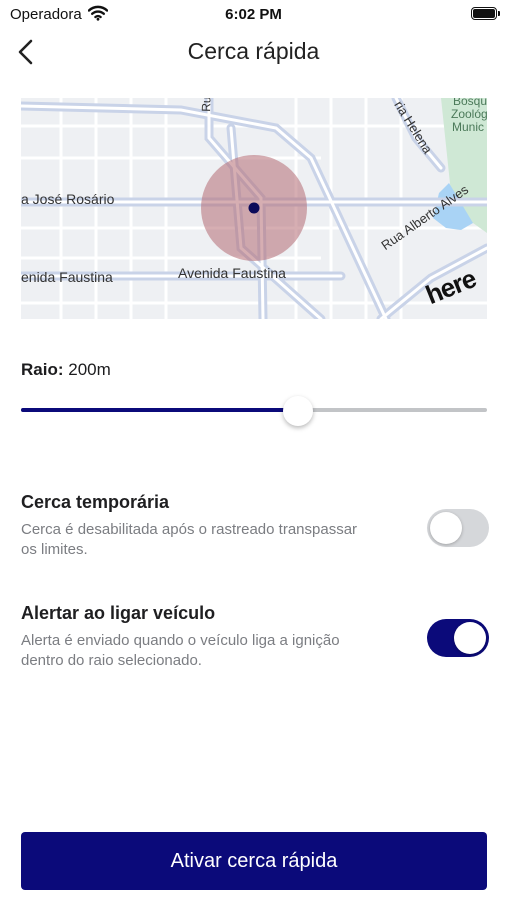  What do you see at coordinates (68, 199) in the screenshot?
I see `map-street-label: a José Rosário` at bounding box center [68, 199].